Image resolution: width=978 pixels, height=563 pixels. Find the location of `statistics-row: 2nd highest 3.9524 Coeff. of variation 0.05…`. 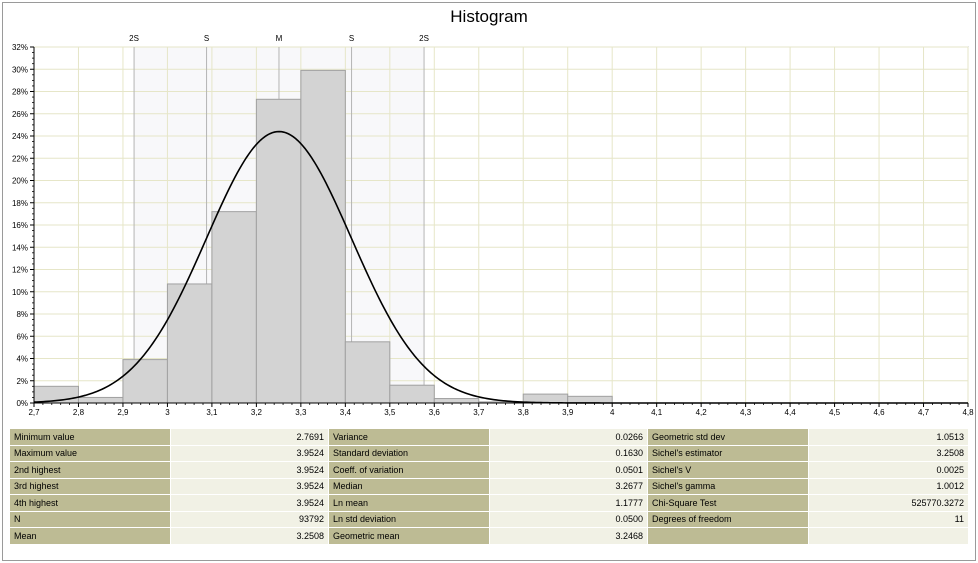

statistics-row: 2nd highest 3.9524 Coeff. of variation 0.05… is located at coordinates (489, 470).